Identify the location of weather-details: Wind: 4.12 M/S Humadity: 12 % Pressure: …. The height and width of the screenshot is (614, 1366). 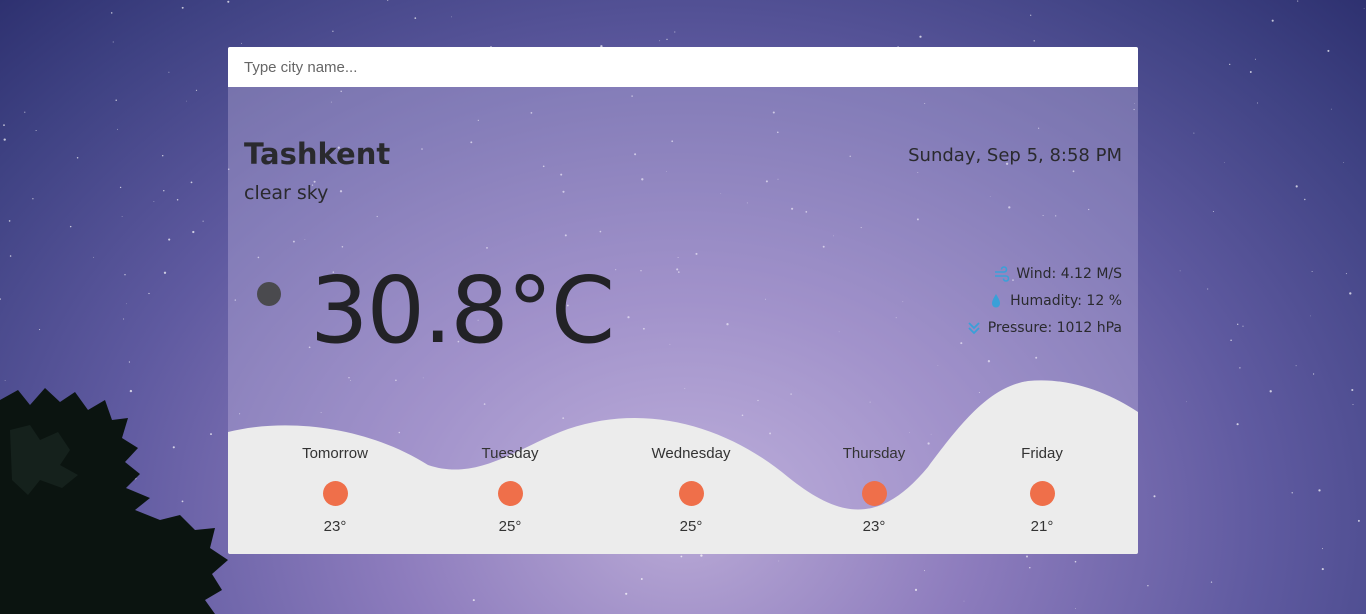
(1044, 300).